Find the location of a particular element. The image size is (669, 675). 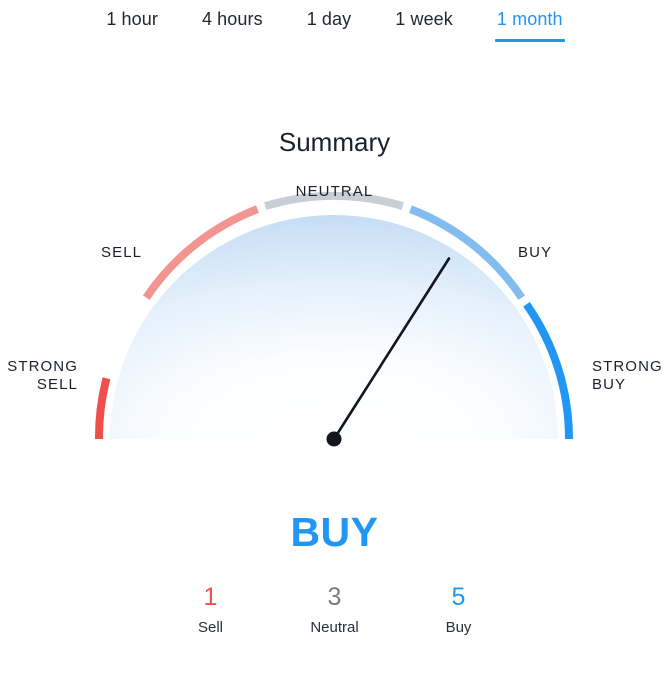

gauge-needle-pivot is located at coordinates (334, 439).